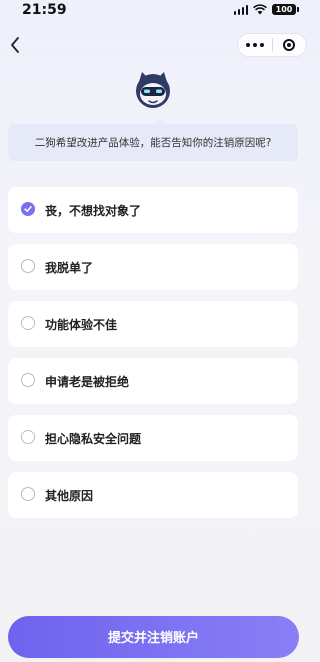 The width and height of the screenshot is (320, 662). Describe the element at coordinates (153, 438) in the screenshot. I see `reason-option-4: 担心隐私安全问题` at that location.